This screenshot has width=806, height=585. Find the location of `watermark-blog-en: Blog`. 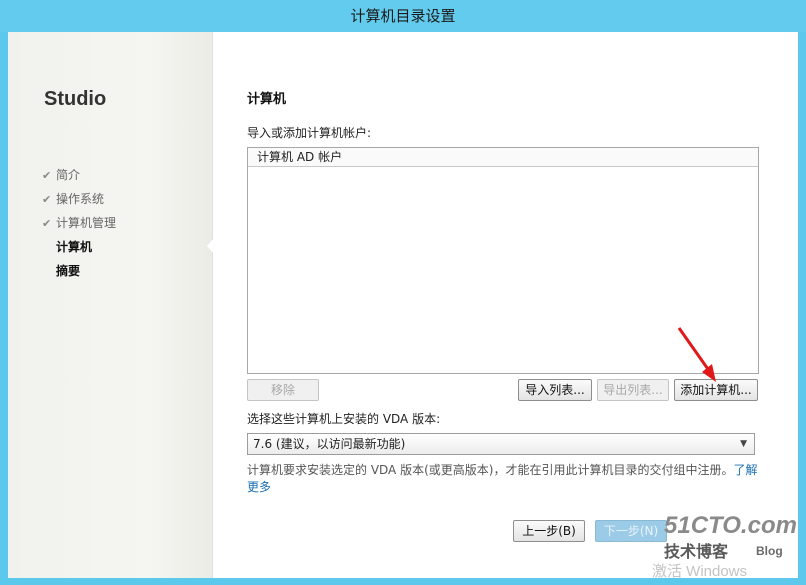

watermark-blog-en: Blog is located at coordinates (769, 551).